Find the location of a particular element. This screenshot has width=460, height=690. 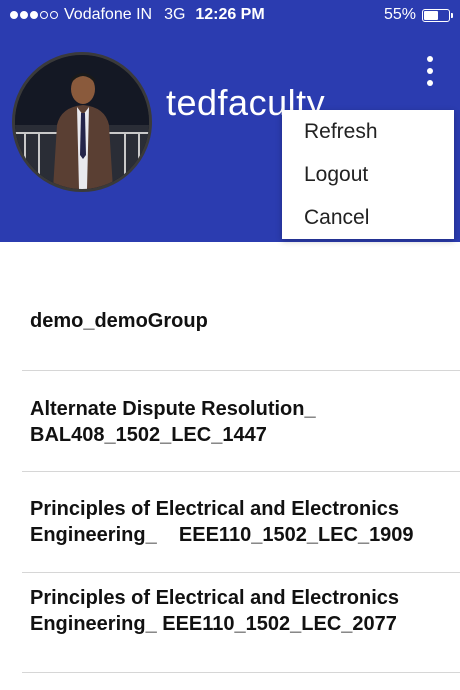

status-bar: Vodafone IN 3G 12:26 PM 55% is located at coordinates (230, 15).